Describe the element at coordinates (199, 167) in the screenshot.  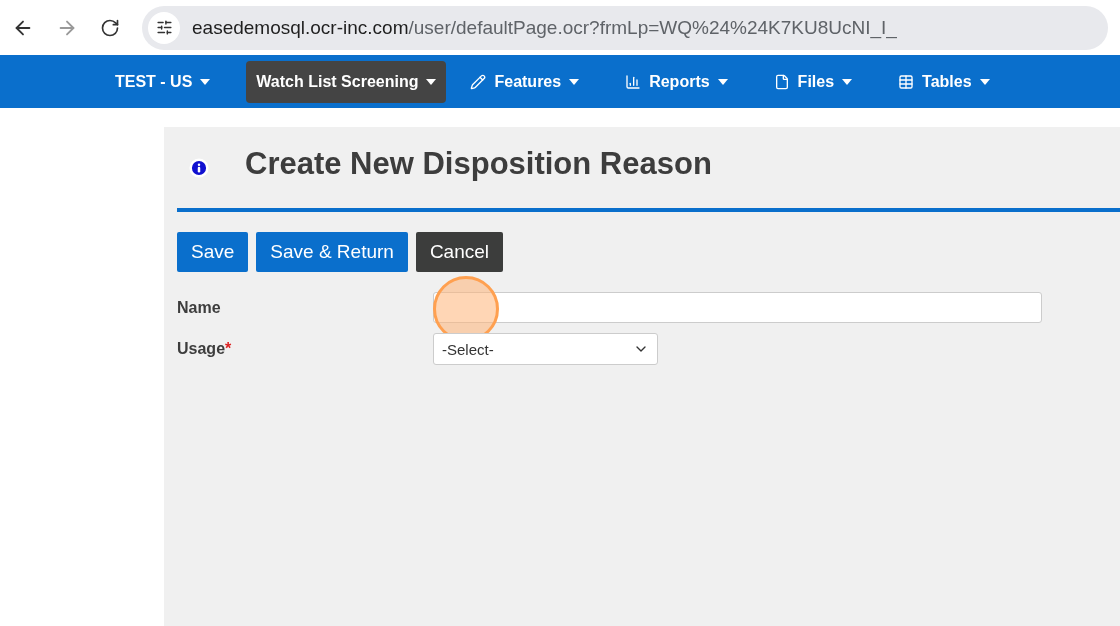
I see `info-icon` at that location.